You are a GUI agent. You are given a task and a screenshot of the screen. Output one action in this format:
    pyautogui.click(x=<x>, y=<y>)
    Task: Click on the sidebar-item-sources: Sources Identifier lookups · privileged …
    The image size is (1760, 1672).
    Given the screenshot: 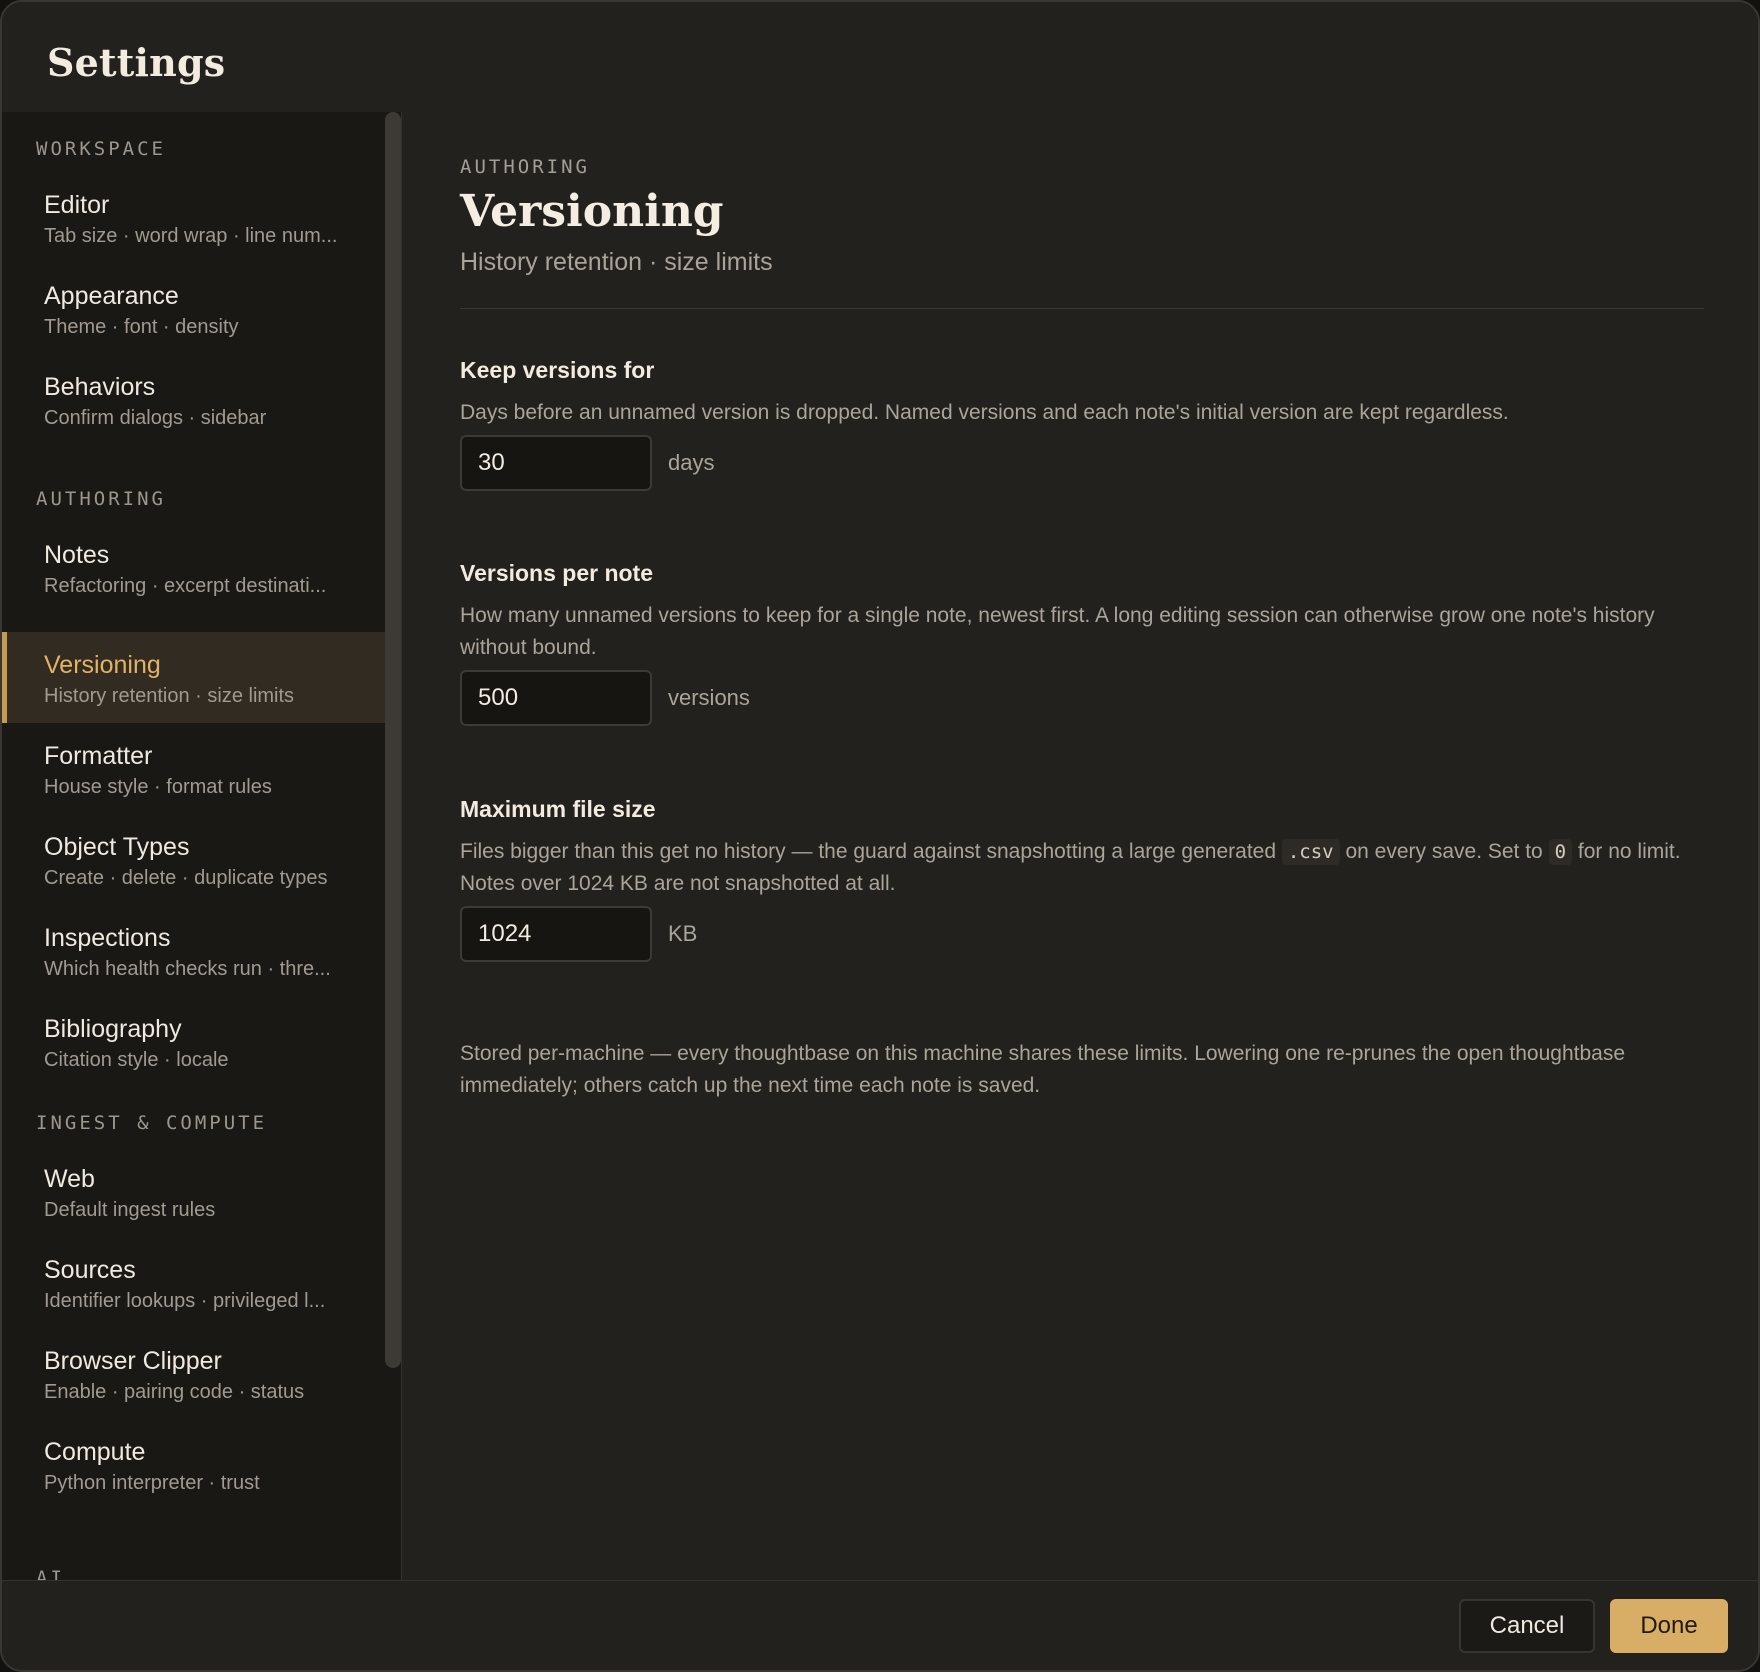 What is the action you would take?
    pyautogui.click(x=193, y=1282)
    